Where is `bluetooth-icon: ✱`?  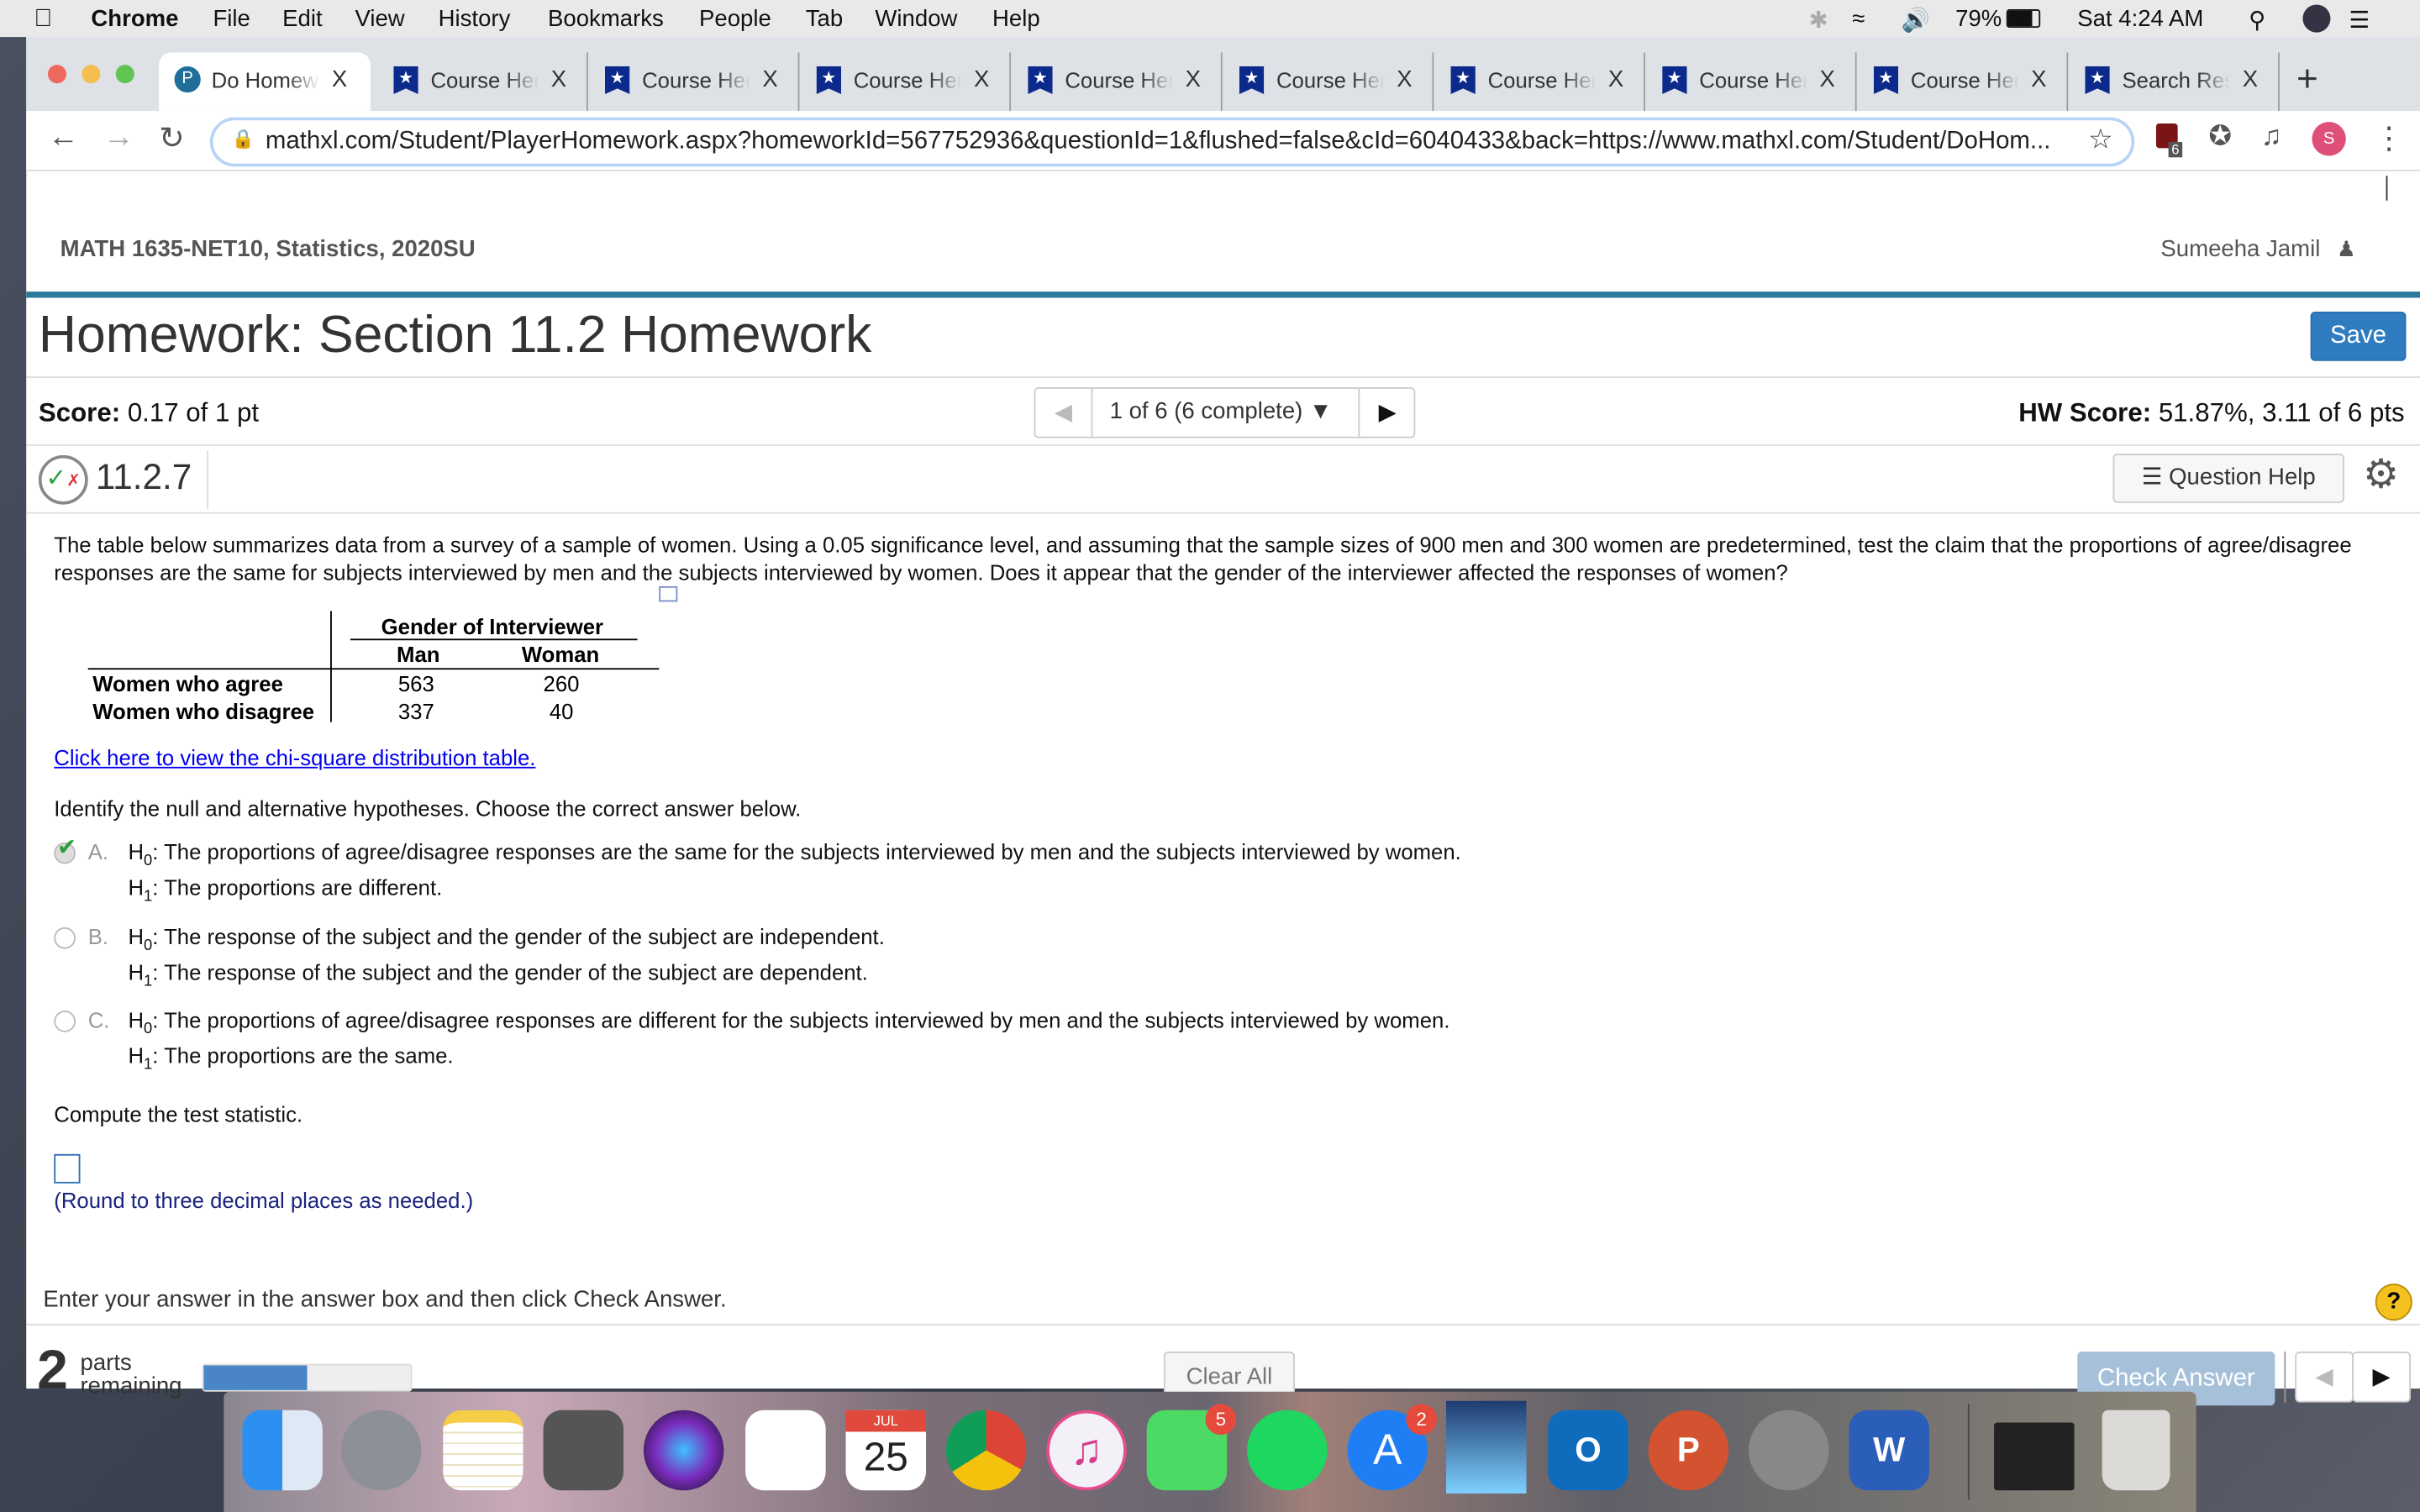 bluetooth-icon: ✱ is located at coordinates (1818, 20).